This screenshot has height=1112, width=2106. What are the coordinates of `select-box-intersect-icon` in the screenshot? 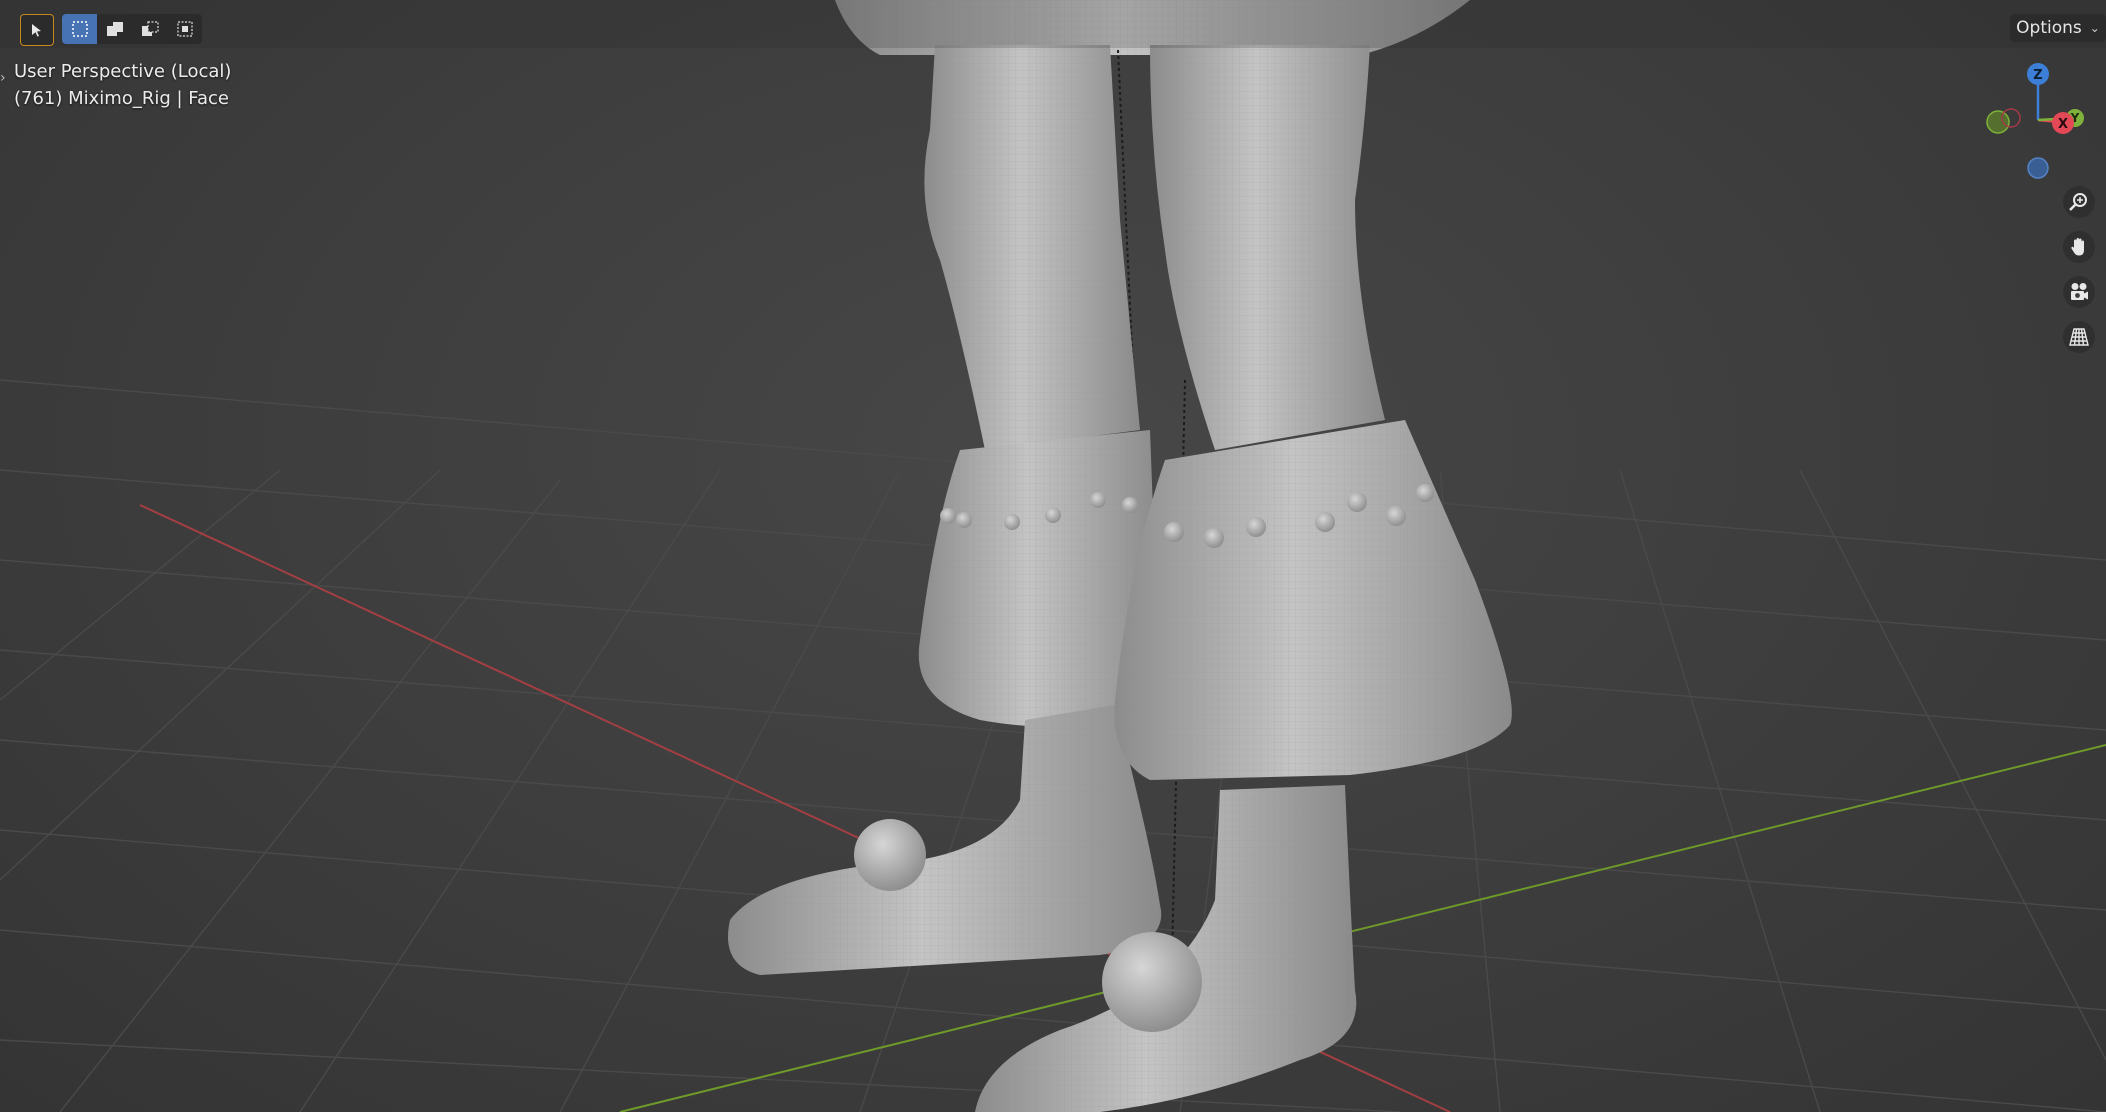 It's located at (185, 29).